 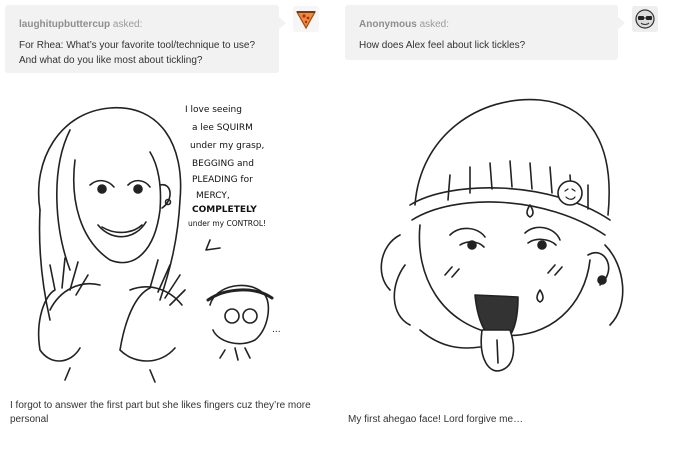 I want to click on pizza-slice-icon, so click(x=306, y=19).